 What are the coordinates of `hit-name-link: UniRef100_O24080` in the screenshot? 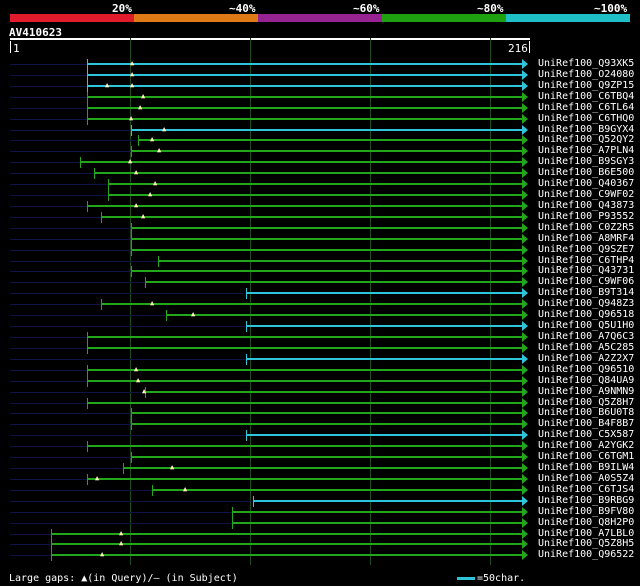 It's located at (586, 74).